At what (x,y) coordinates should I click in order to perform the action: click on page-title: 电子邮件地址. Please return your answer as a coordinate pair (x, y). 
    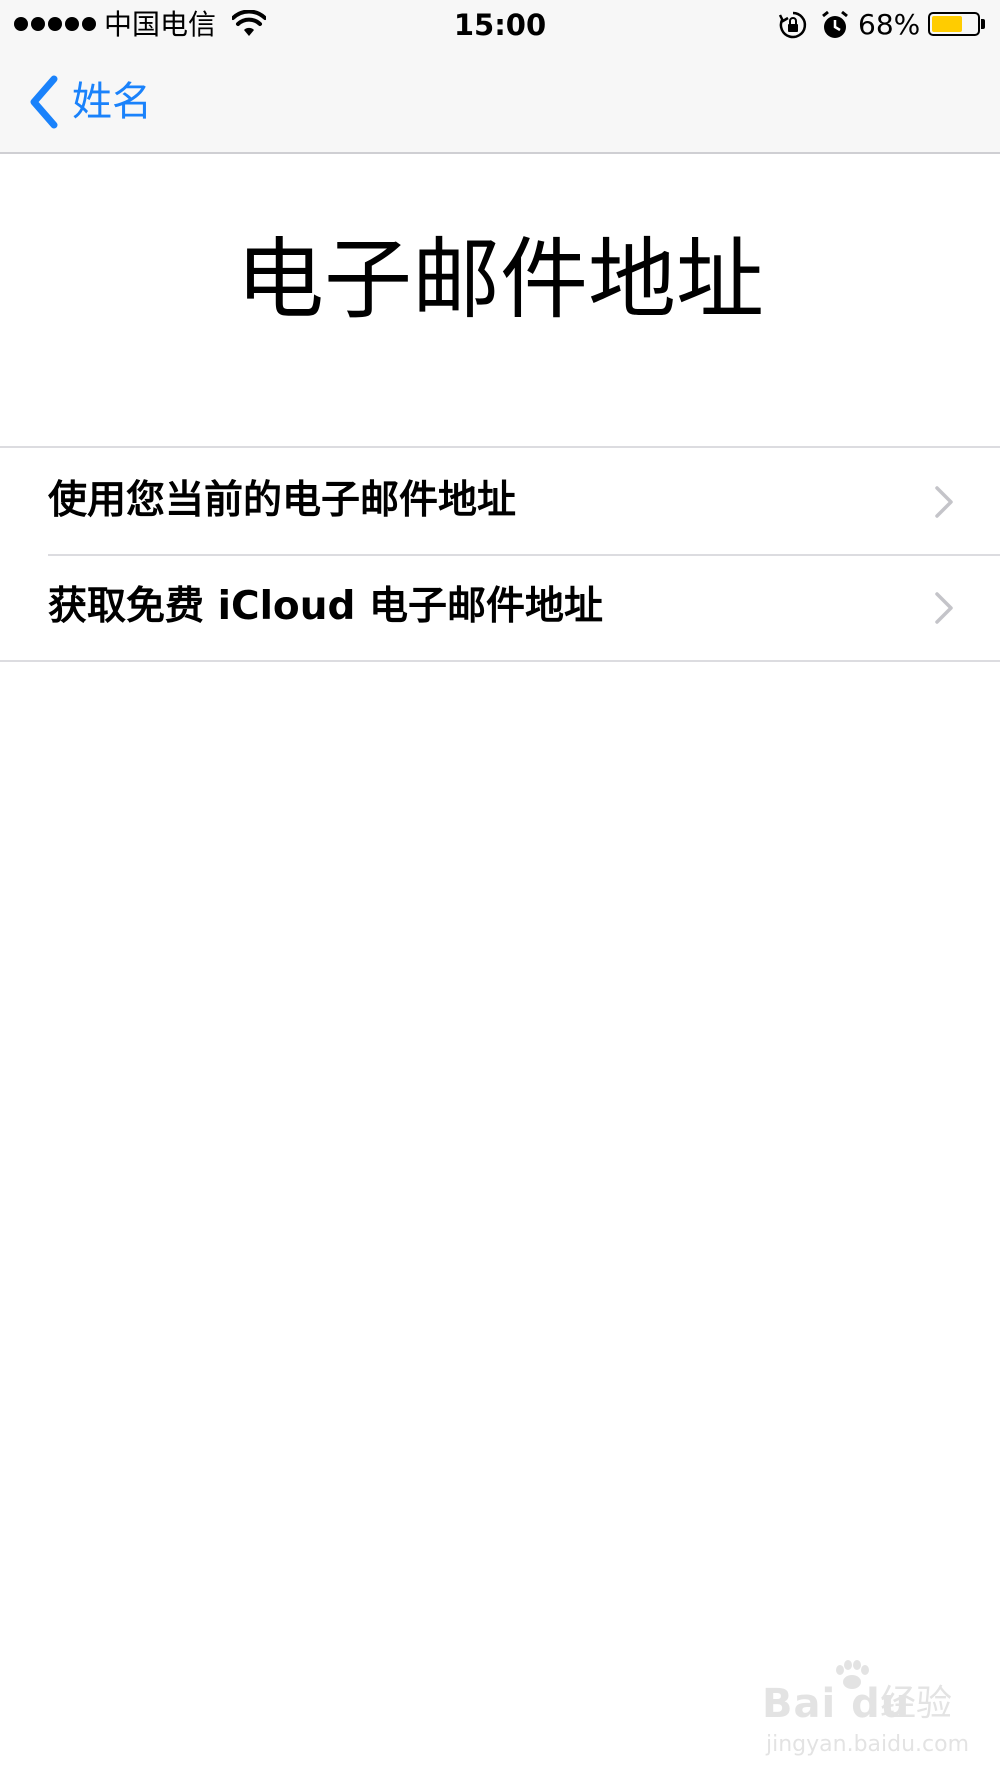
    Looking at the image, I should click on (499, 279).